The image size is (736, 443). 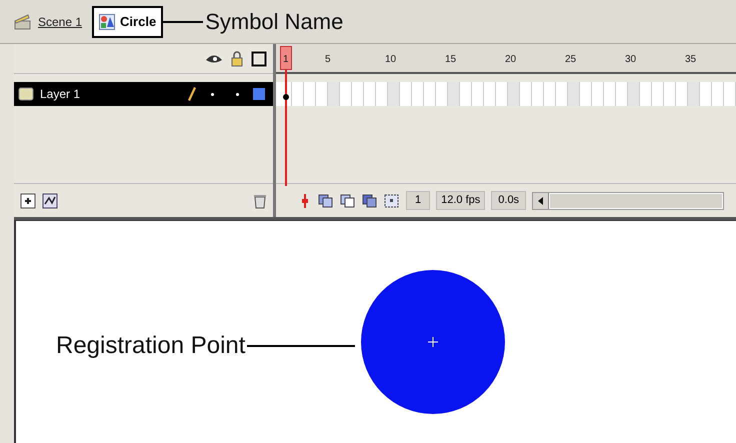 What do you see at coordinates (23, 22) in the screenshot?
I see `clapperboard-icon` at bounding box center [23, 22].